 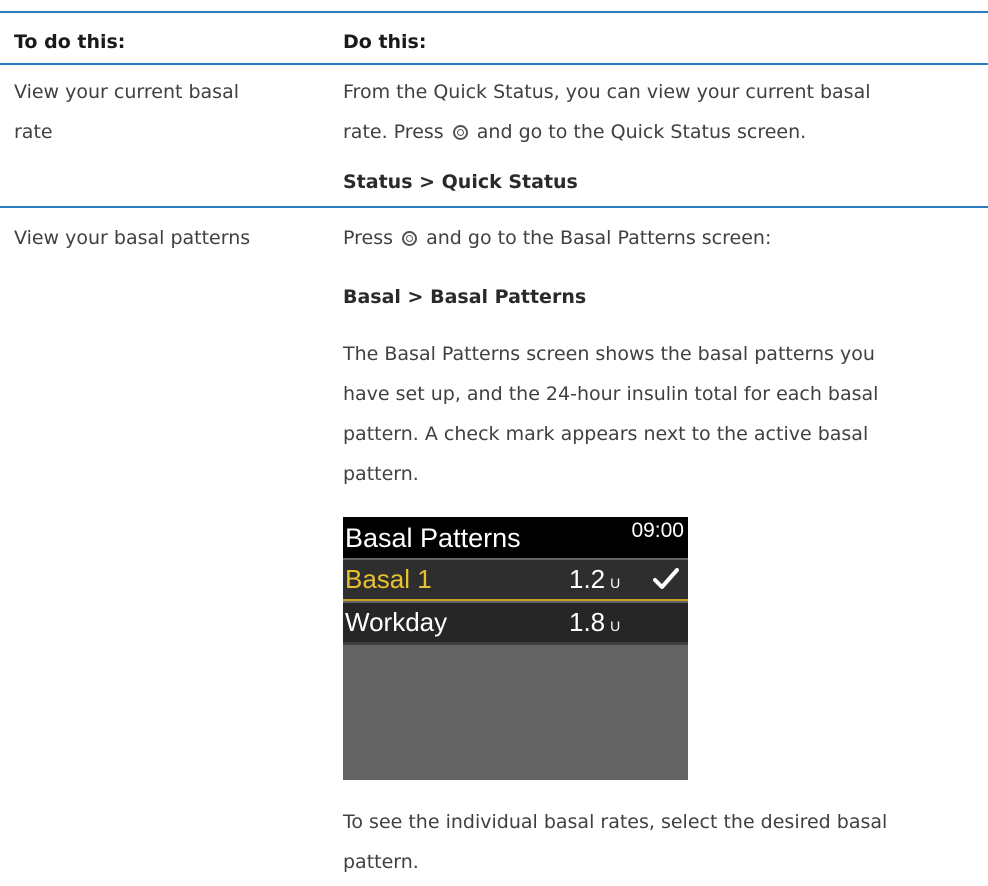 What do you see at coordinates (599, 238) in the screenshot?
I see `row2-instr-post: and go to the Basal Patterns screen:` at bounding box center [599, 238].